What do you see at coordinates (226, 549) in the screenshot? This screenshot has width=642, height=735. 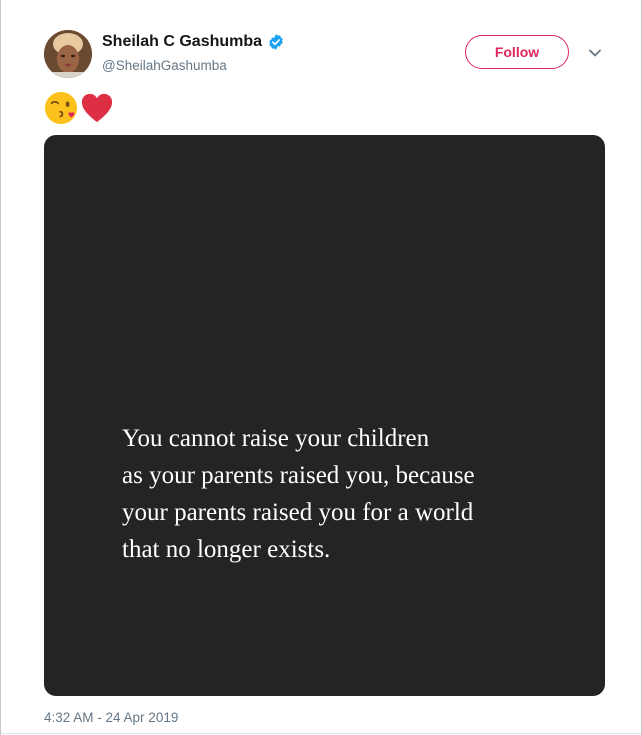 I see `quote-line: that no longer exists.` at bounding box center [226, 549].